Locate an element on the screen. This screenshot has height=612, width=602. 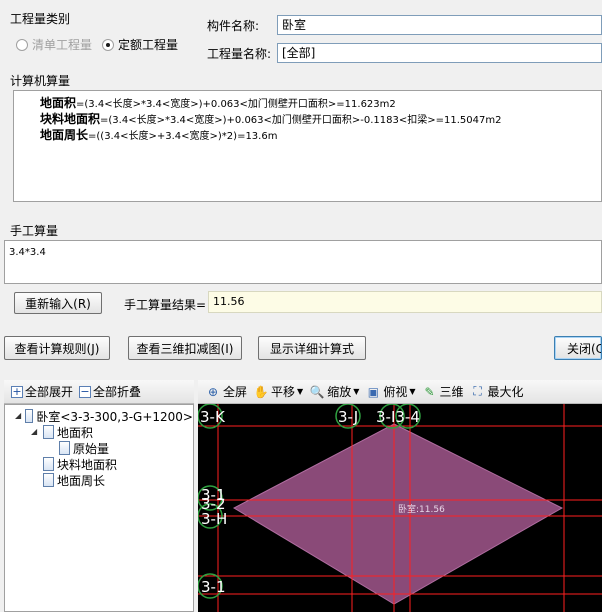
component-name-field: 卧室 is located at coordinates (439, 25).